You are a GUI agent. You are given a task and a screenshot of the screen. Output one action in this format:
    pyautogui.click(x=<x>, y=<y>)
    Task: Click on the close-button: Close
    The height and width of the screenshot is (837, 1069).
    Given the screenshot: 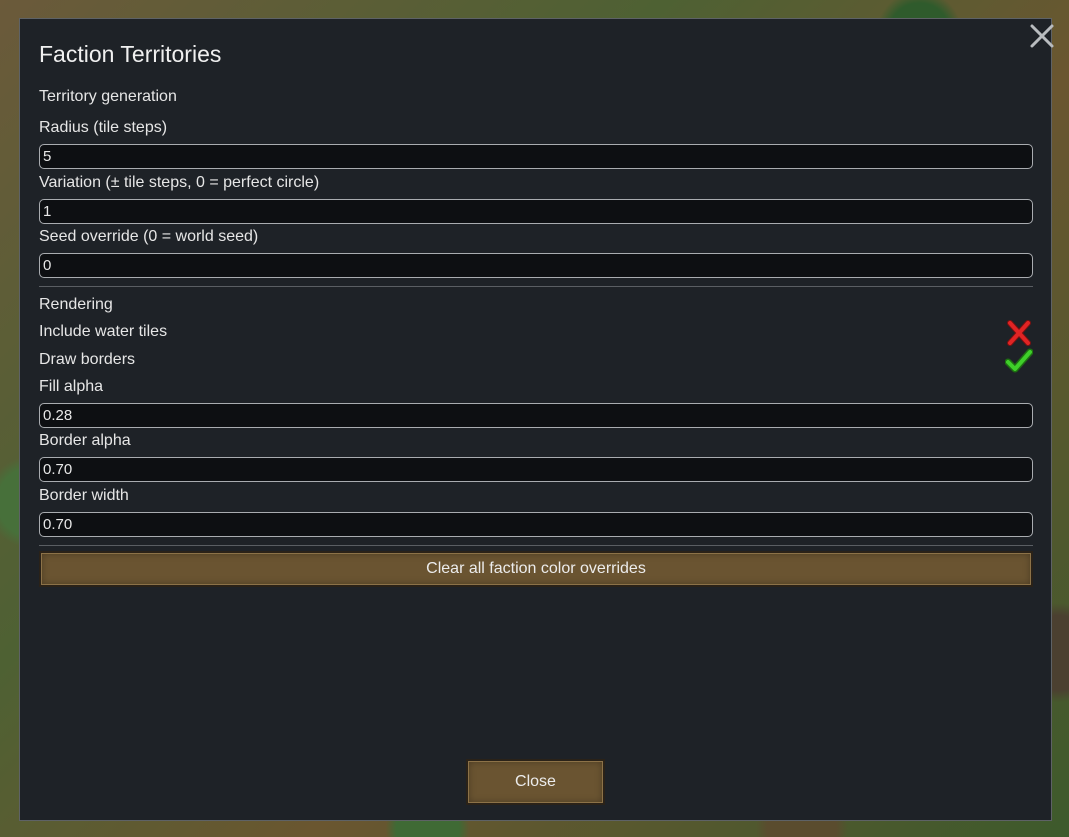 What is the action you would take?
    pyautogui.click(x=535, y=782)
    